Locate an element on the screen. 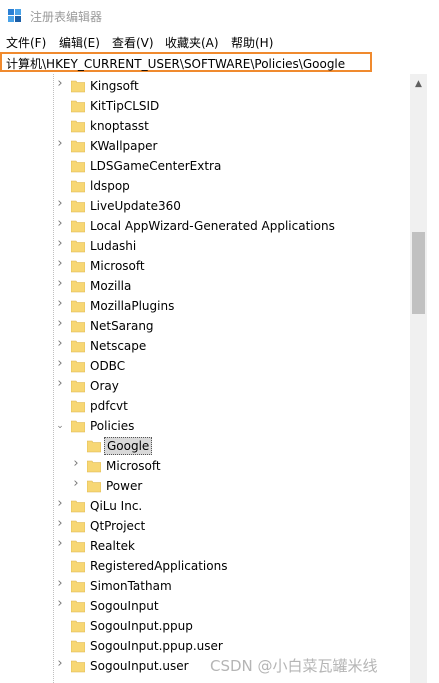 This screenshot has width=439, height=683. tree-item: › SimonTatham is located at coordinates (205, 586).